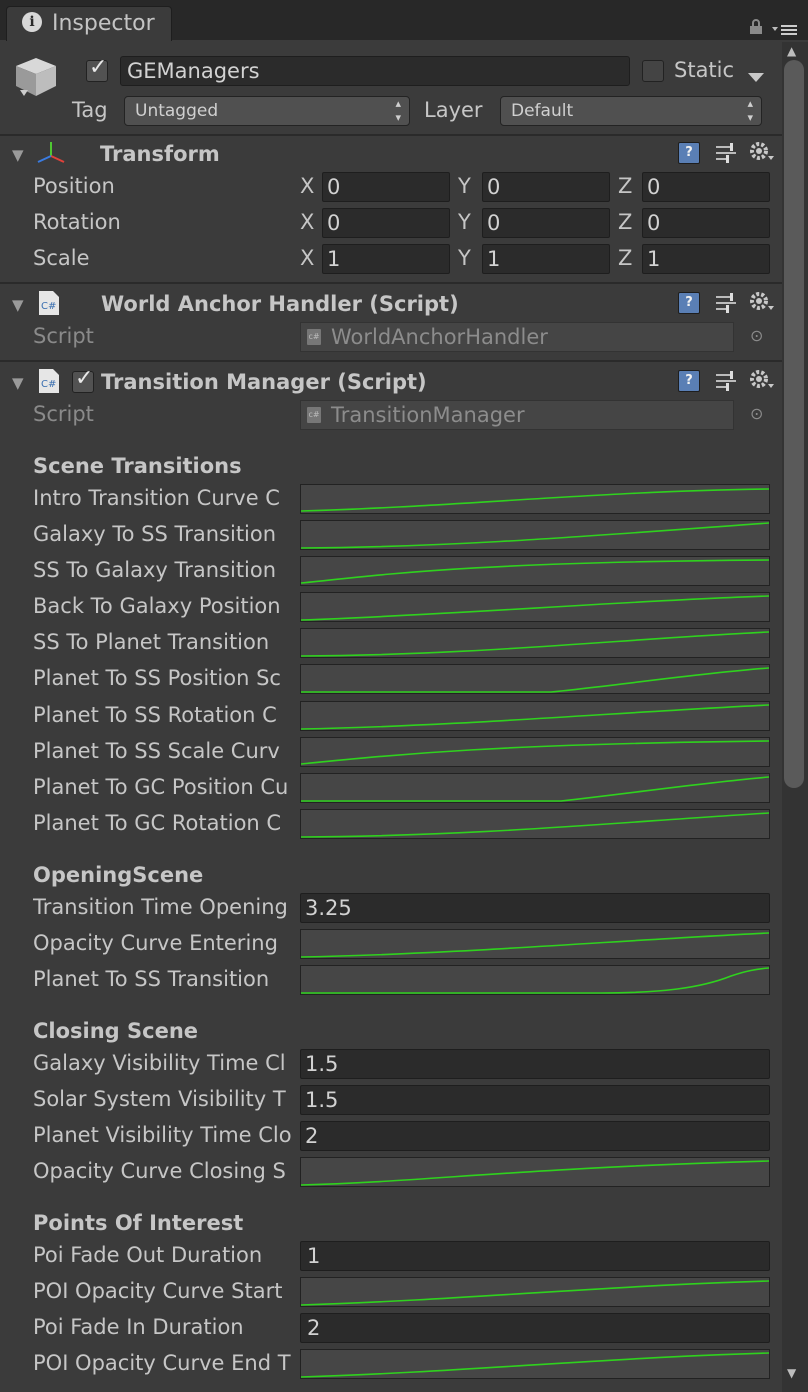  What do you see at coordinates (151, 979) in the screenshot?
I see `property-label: Planet To SS Transition` at bounding box center [151, 979].